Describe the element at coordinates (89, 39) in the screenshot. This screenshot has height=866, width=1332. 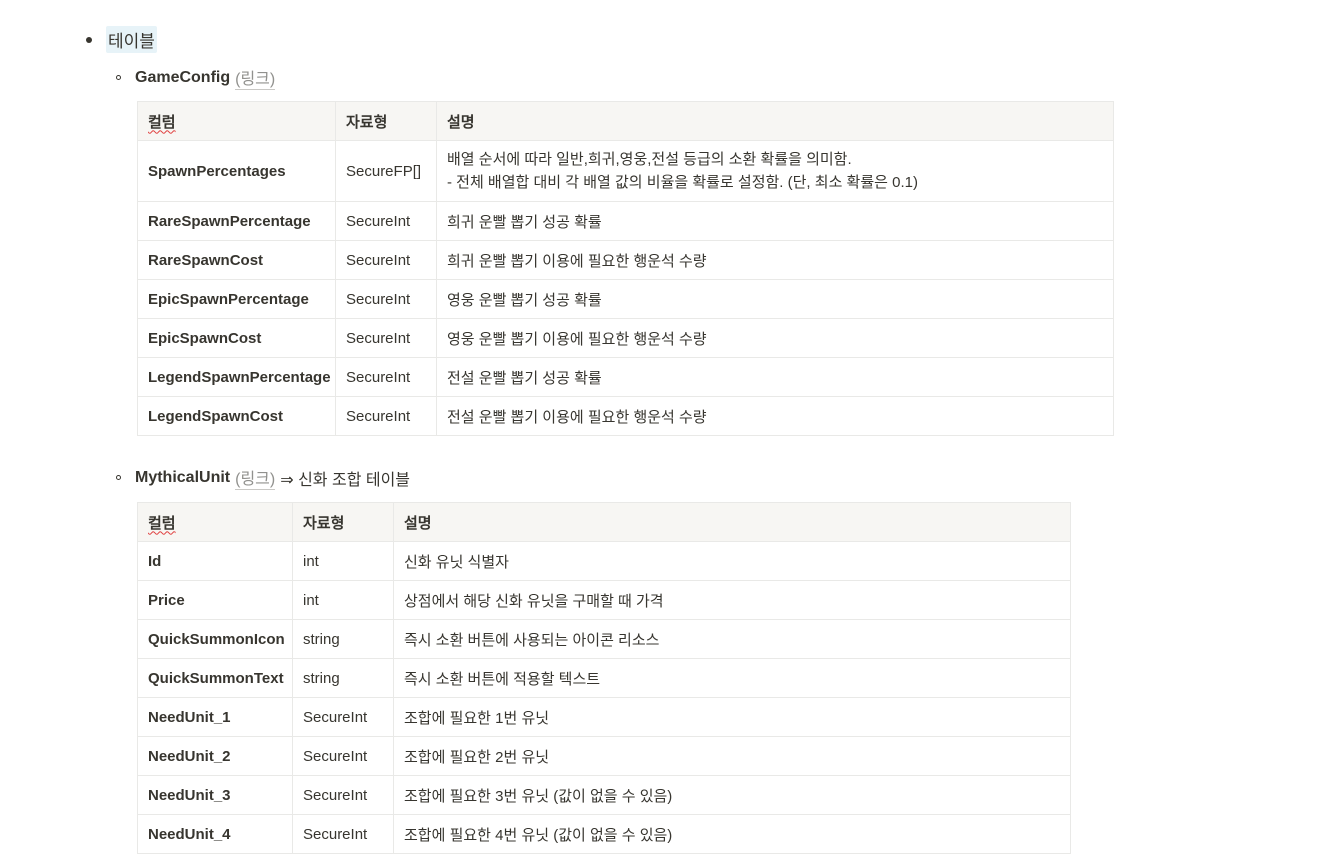
I see `bullet-disc-icon` at that location.